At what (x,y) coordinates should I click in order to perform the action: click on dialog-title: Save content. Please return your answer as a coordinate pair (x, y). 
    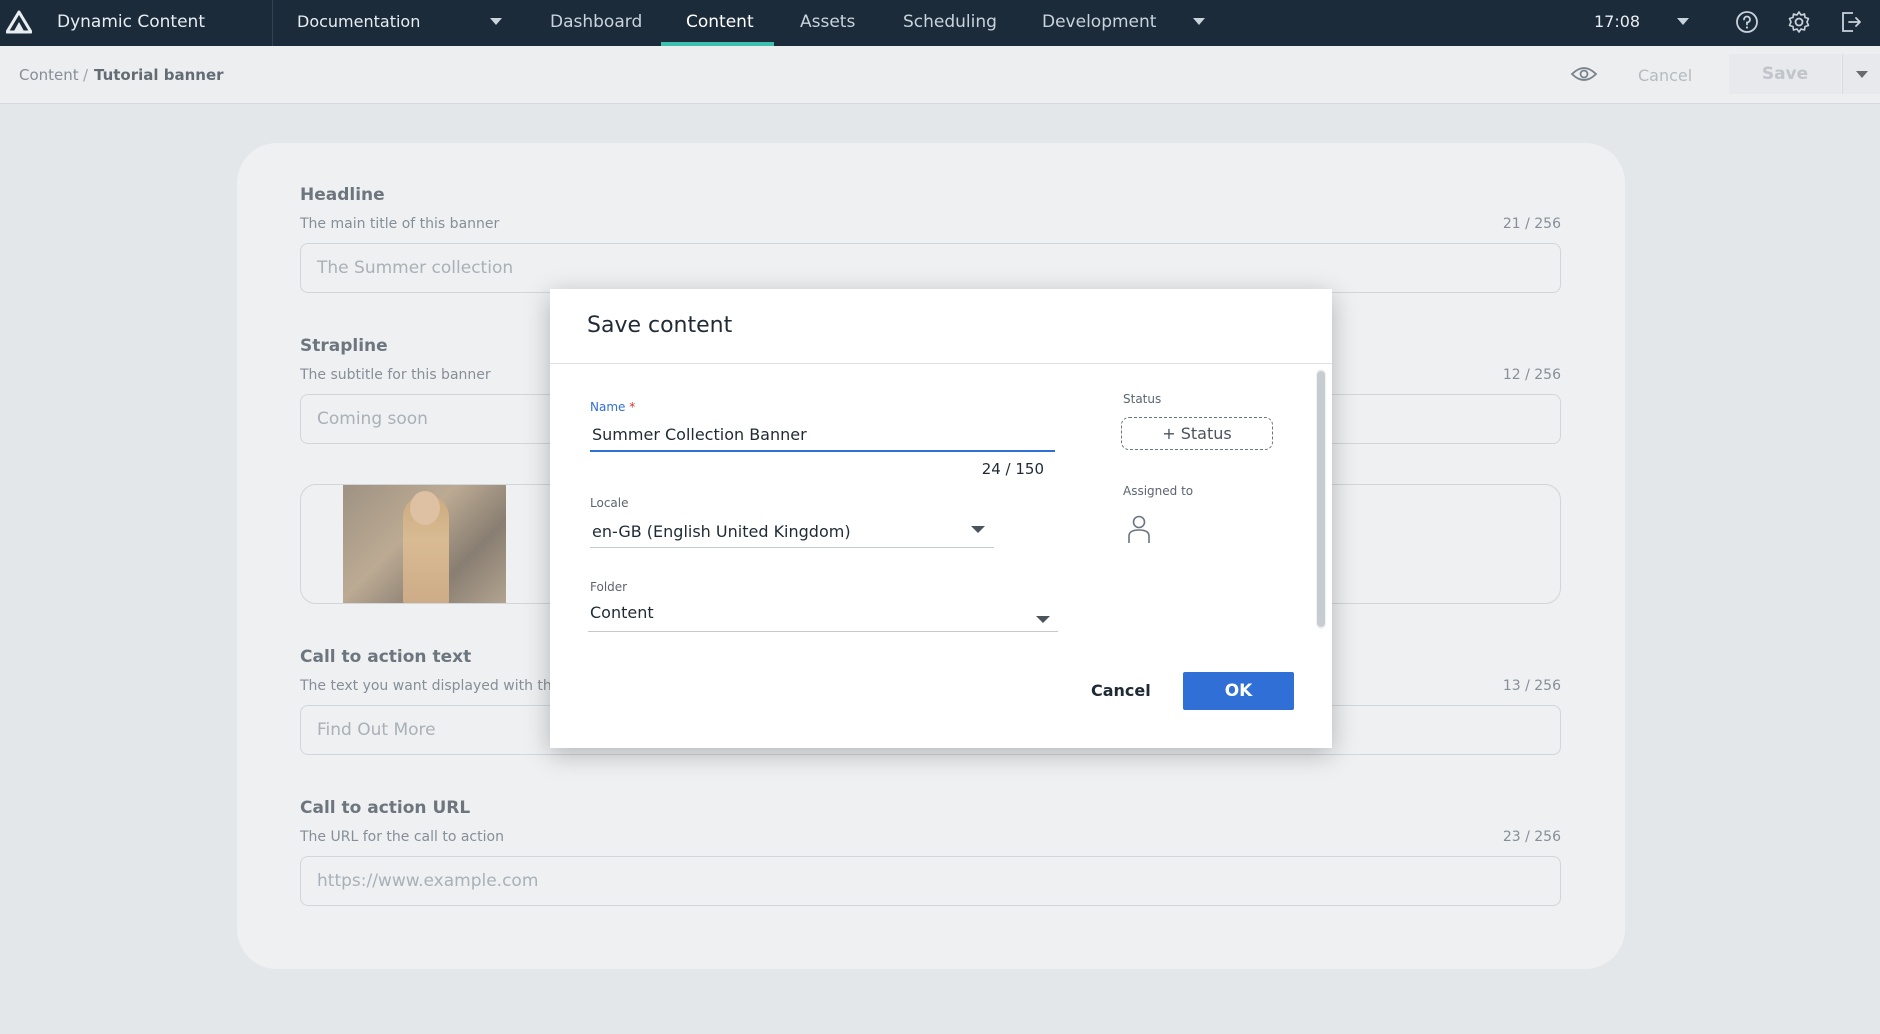
    Looking at the image, I should click on (660, 325).